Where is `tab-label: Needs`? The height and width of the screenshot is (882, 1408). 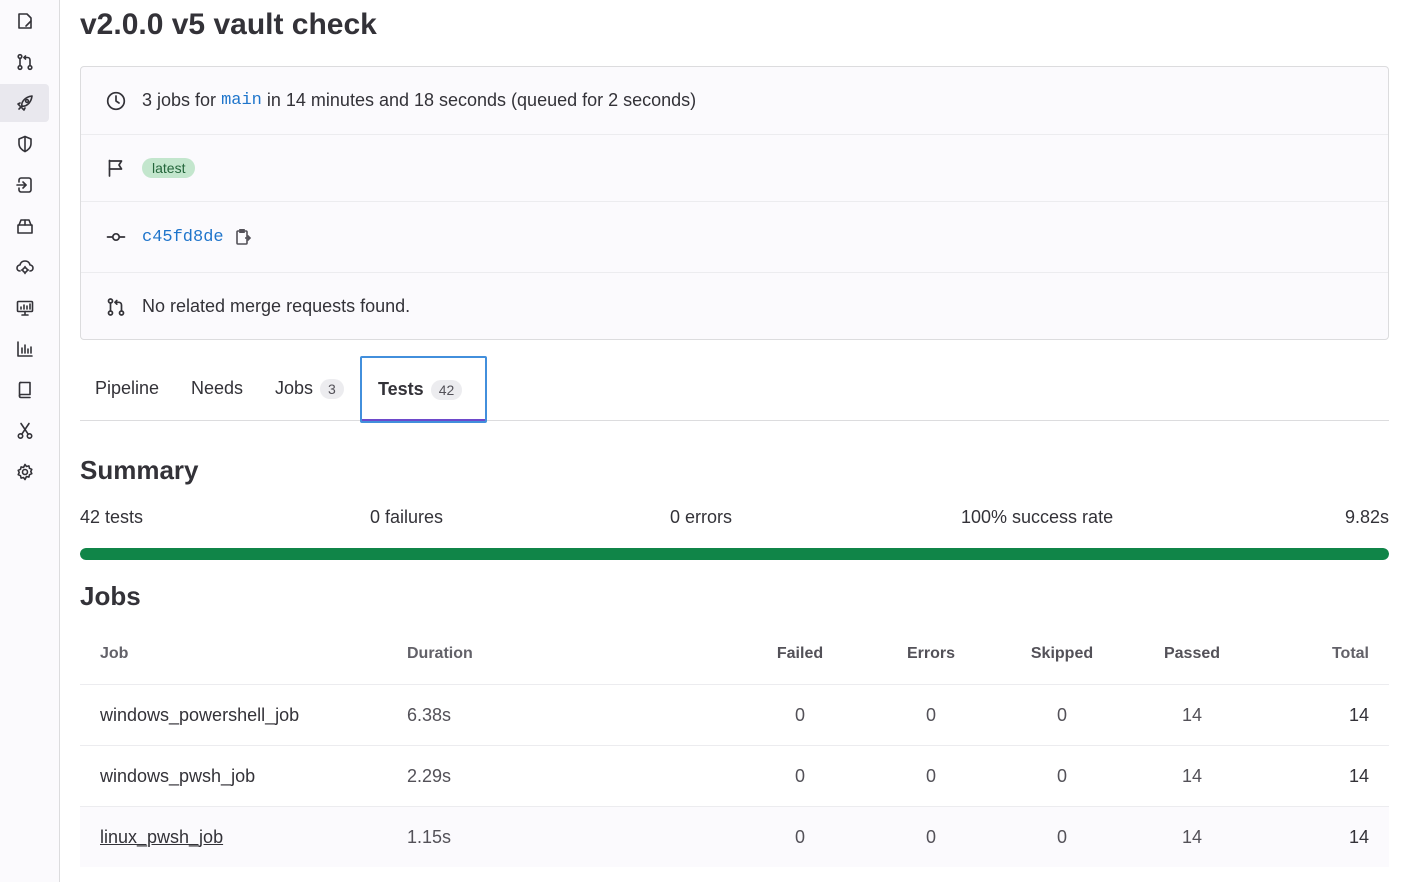 tab-label: Needs is located at coordinates (217, 388).